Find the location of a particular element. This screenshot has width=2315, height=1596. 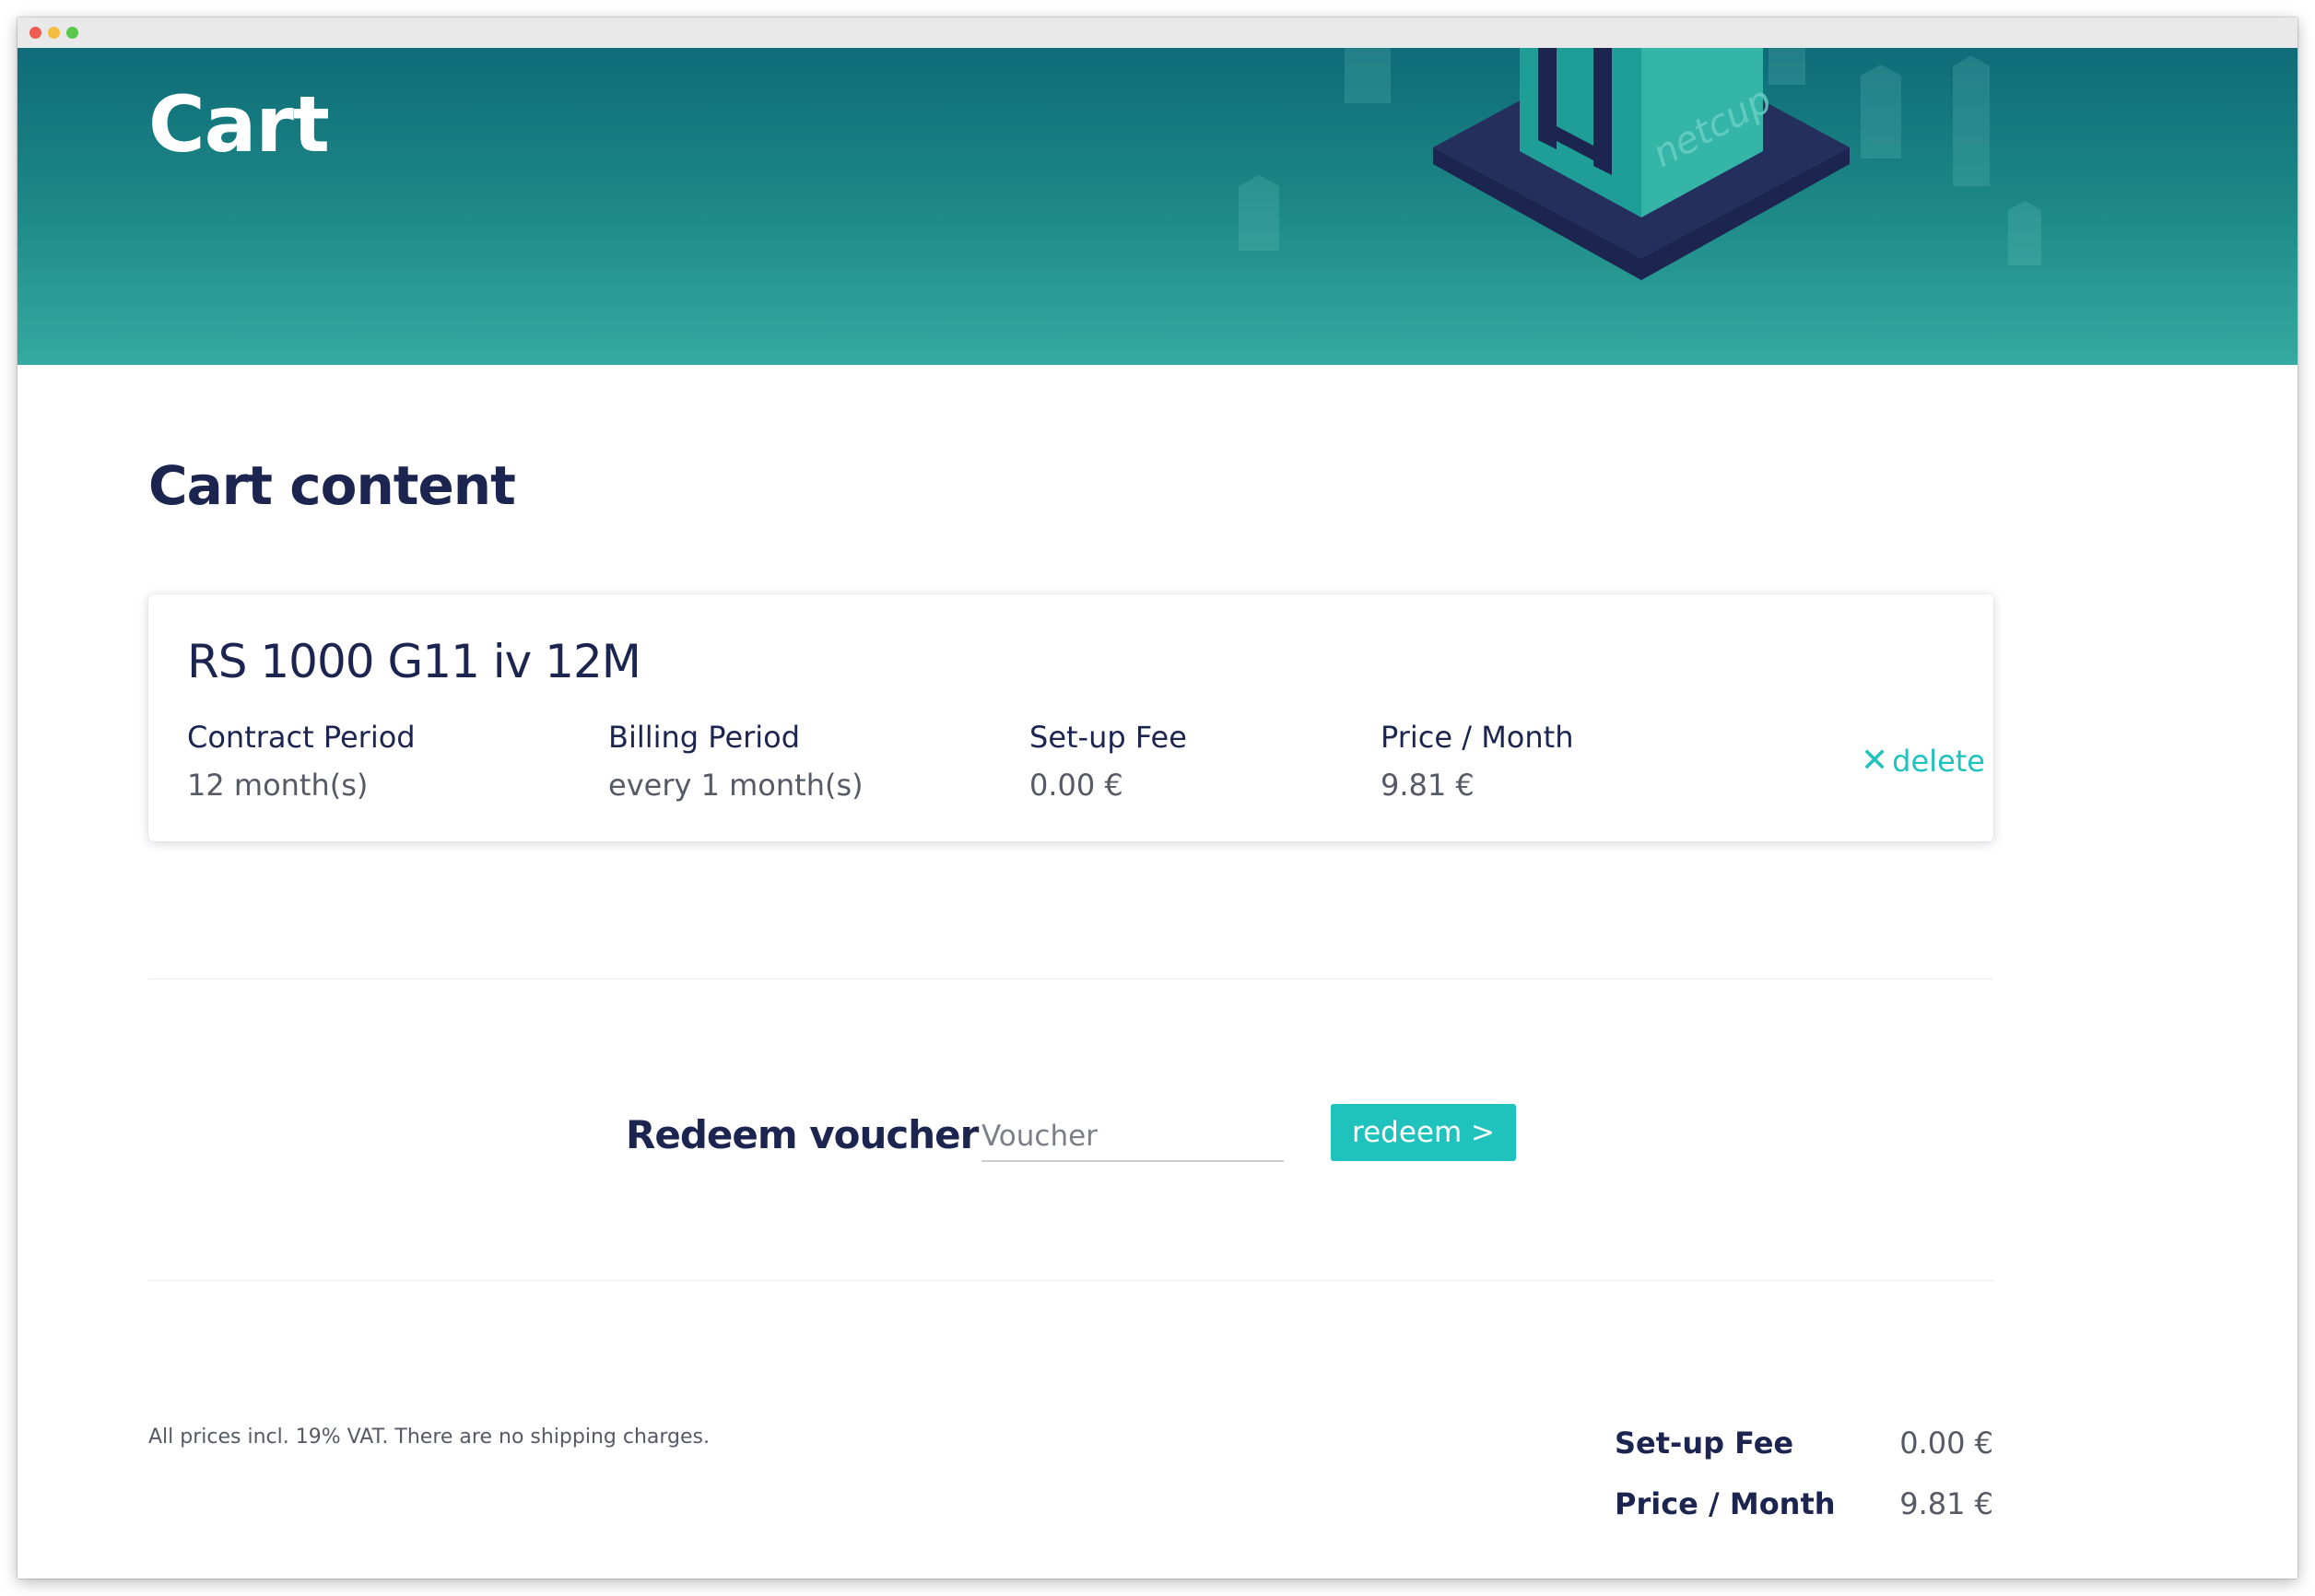

summary-setup-fee-label: Set-up Fee is located at coordinates (1704, 1444).